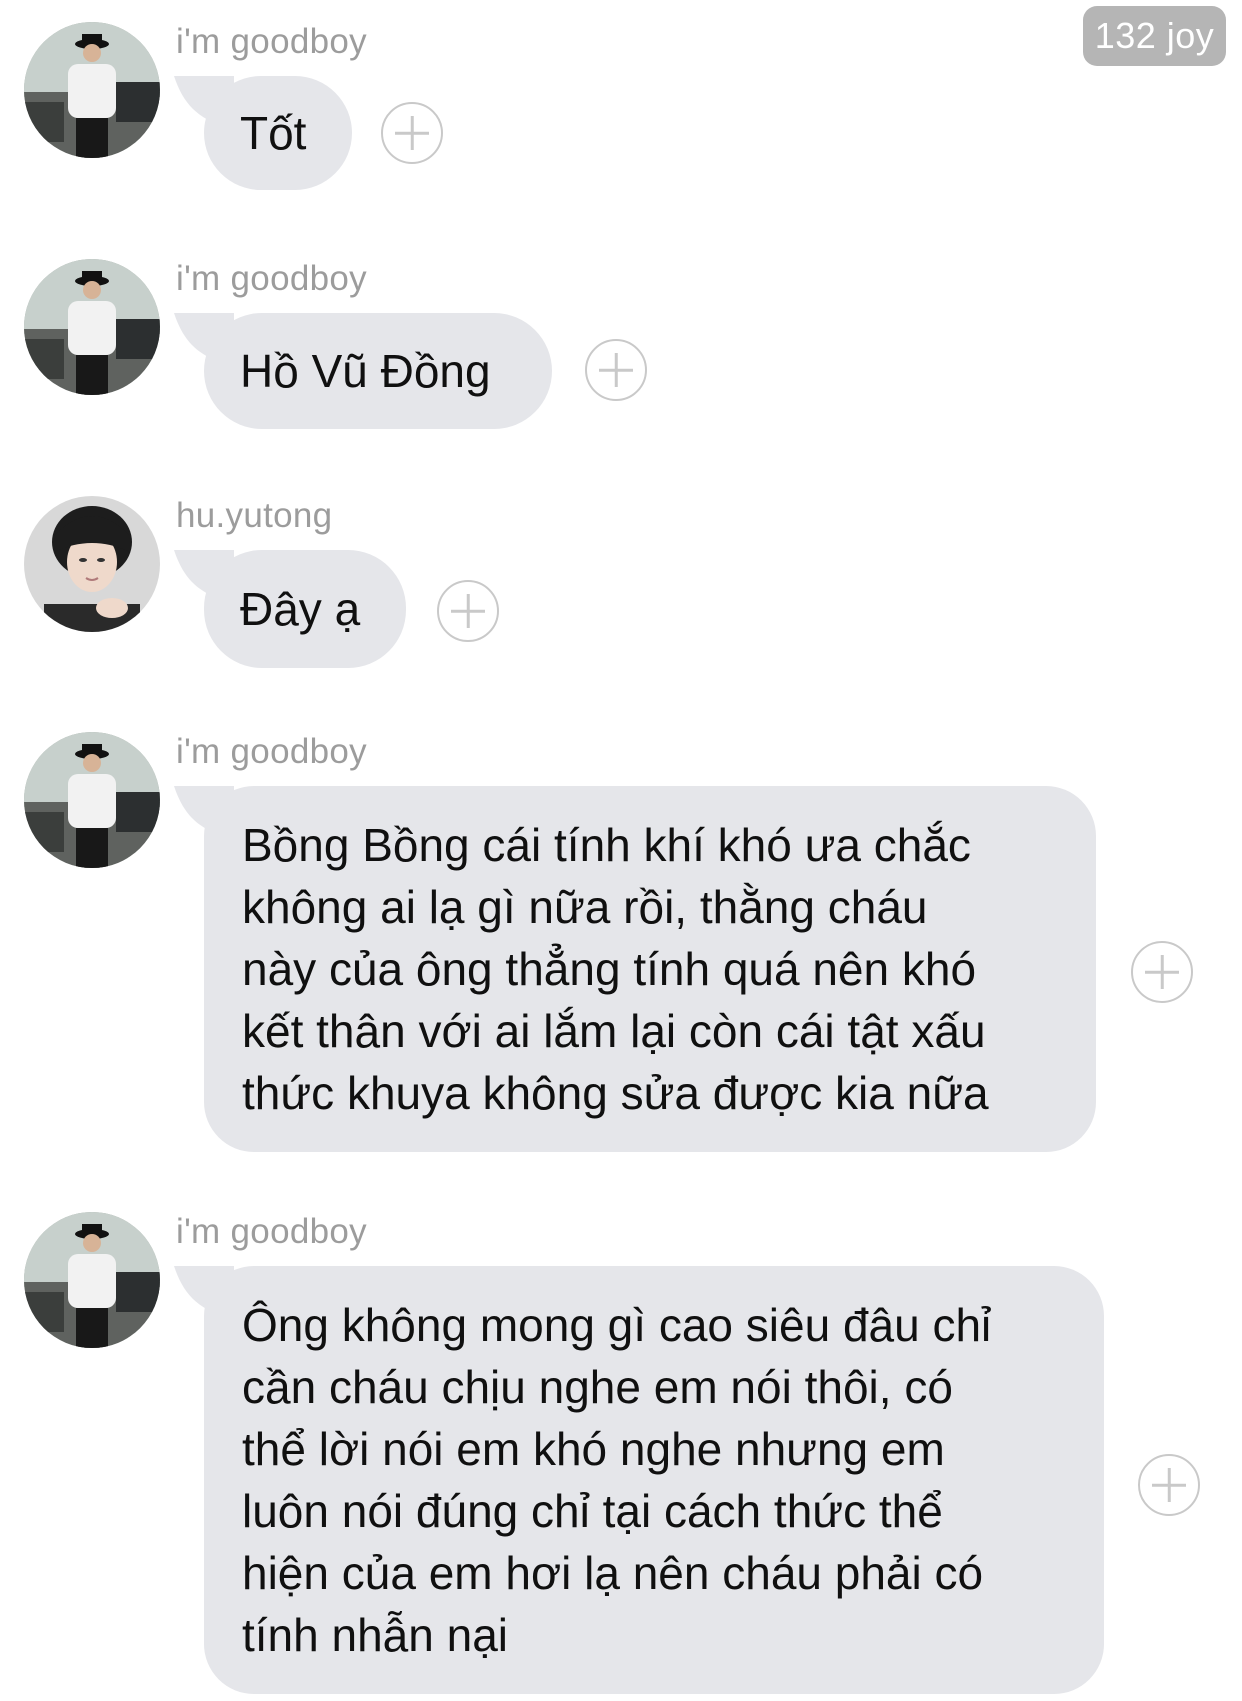 The image size is (1242, 1701). Describe the element at coordinates (592, 1511) in the screenshot. I see `message-line: luôn nói đúng chỉ tại cách thức thể` at that location.